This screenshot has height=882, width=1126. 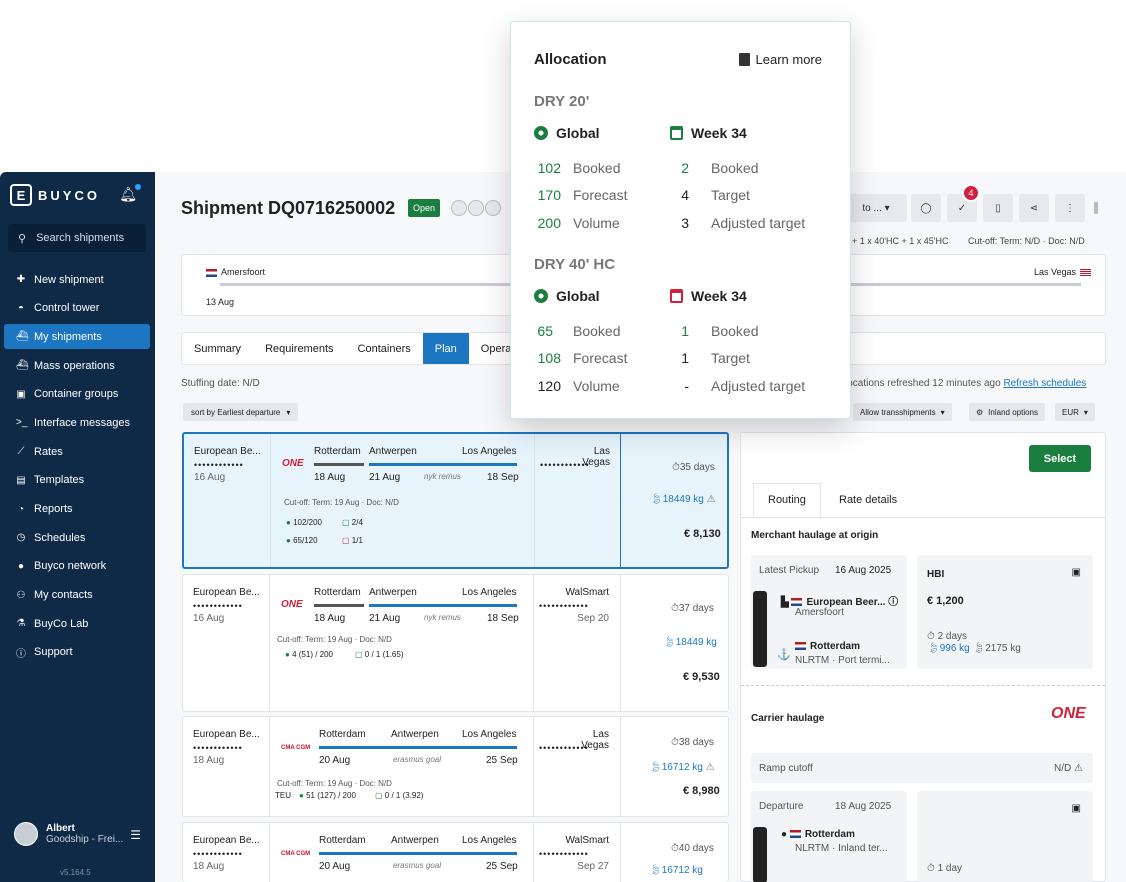 I want to click on users-icon: ⚇, so click(x=21, y=595).